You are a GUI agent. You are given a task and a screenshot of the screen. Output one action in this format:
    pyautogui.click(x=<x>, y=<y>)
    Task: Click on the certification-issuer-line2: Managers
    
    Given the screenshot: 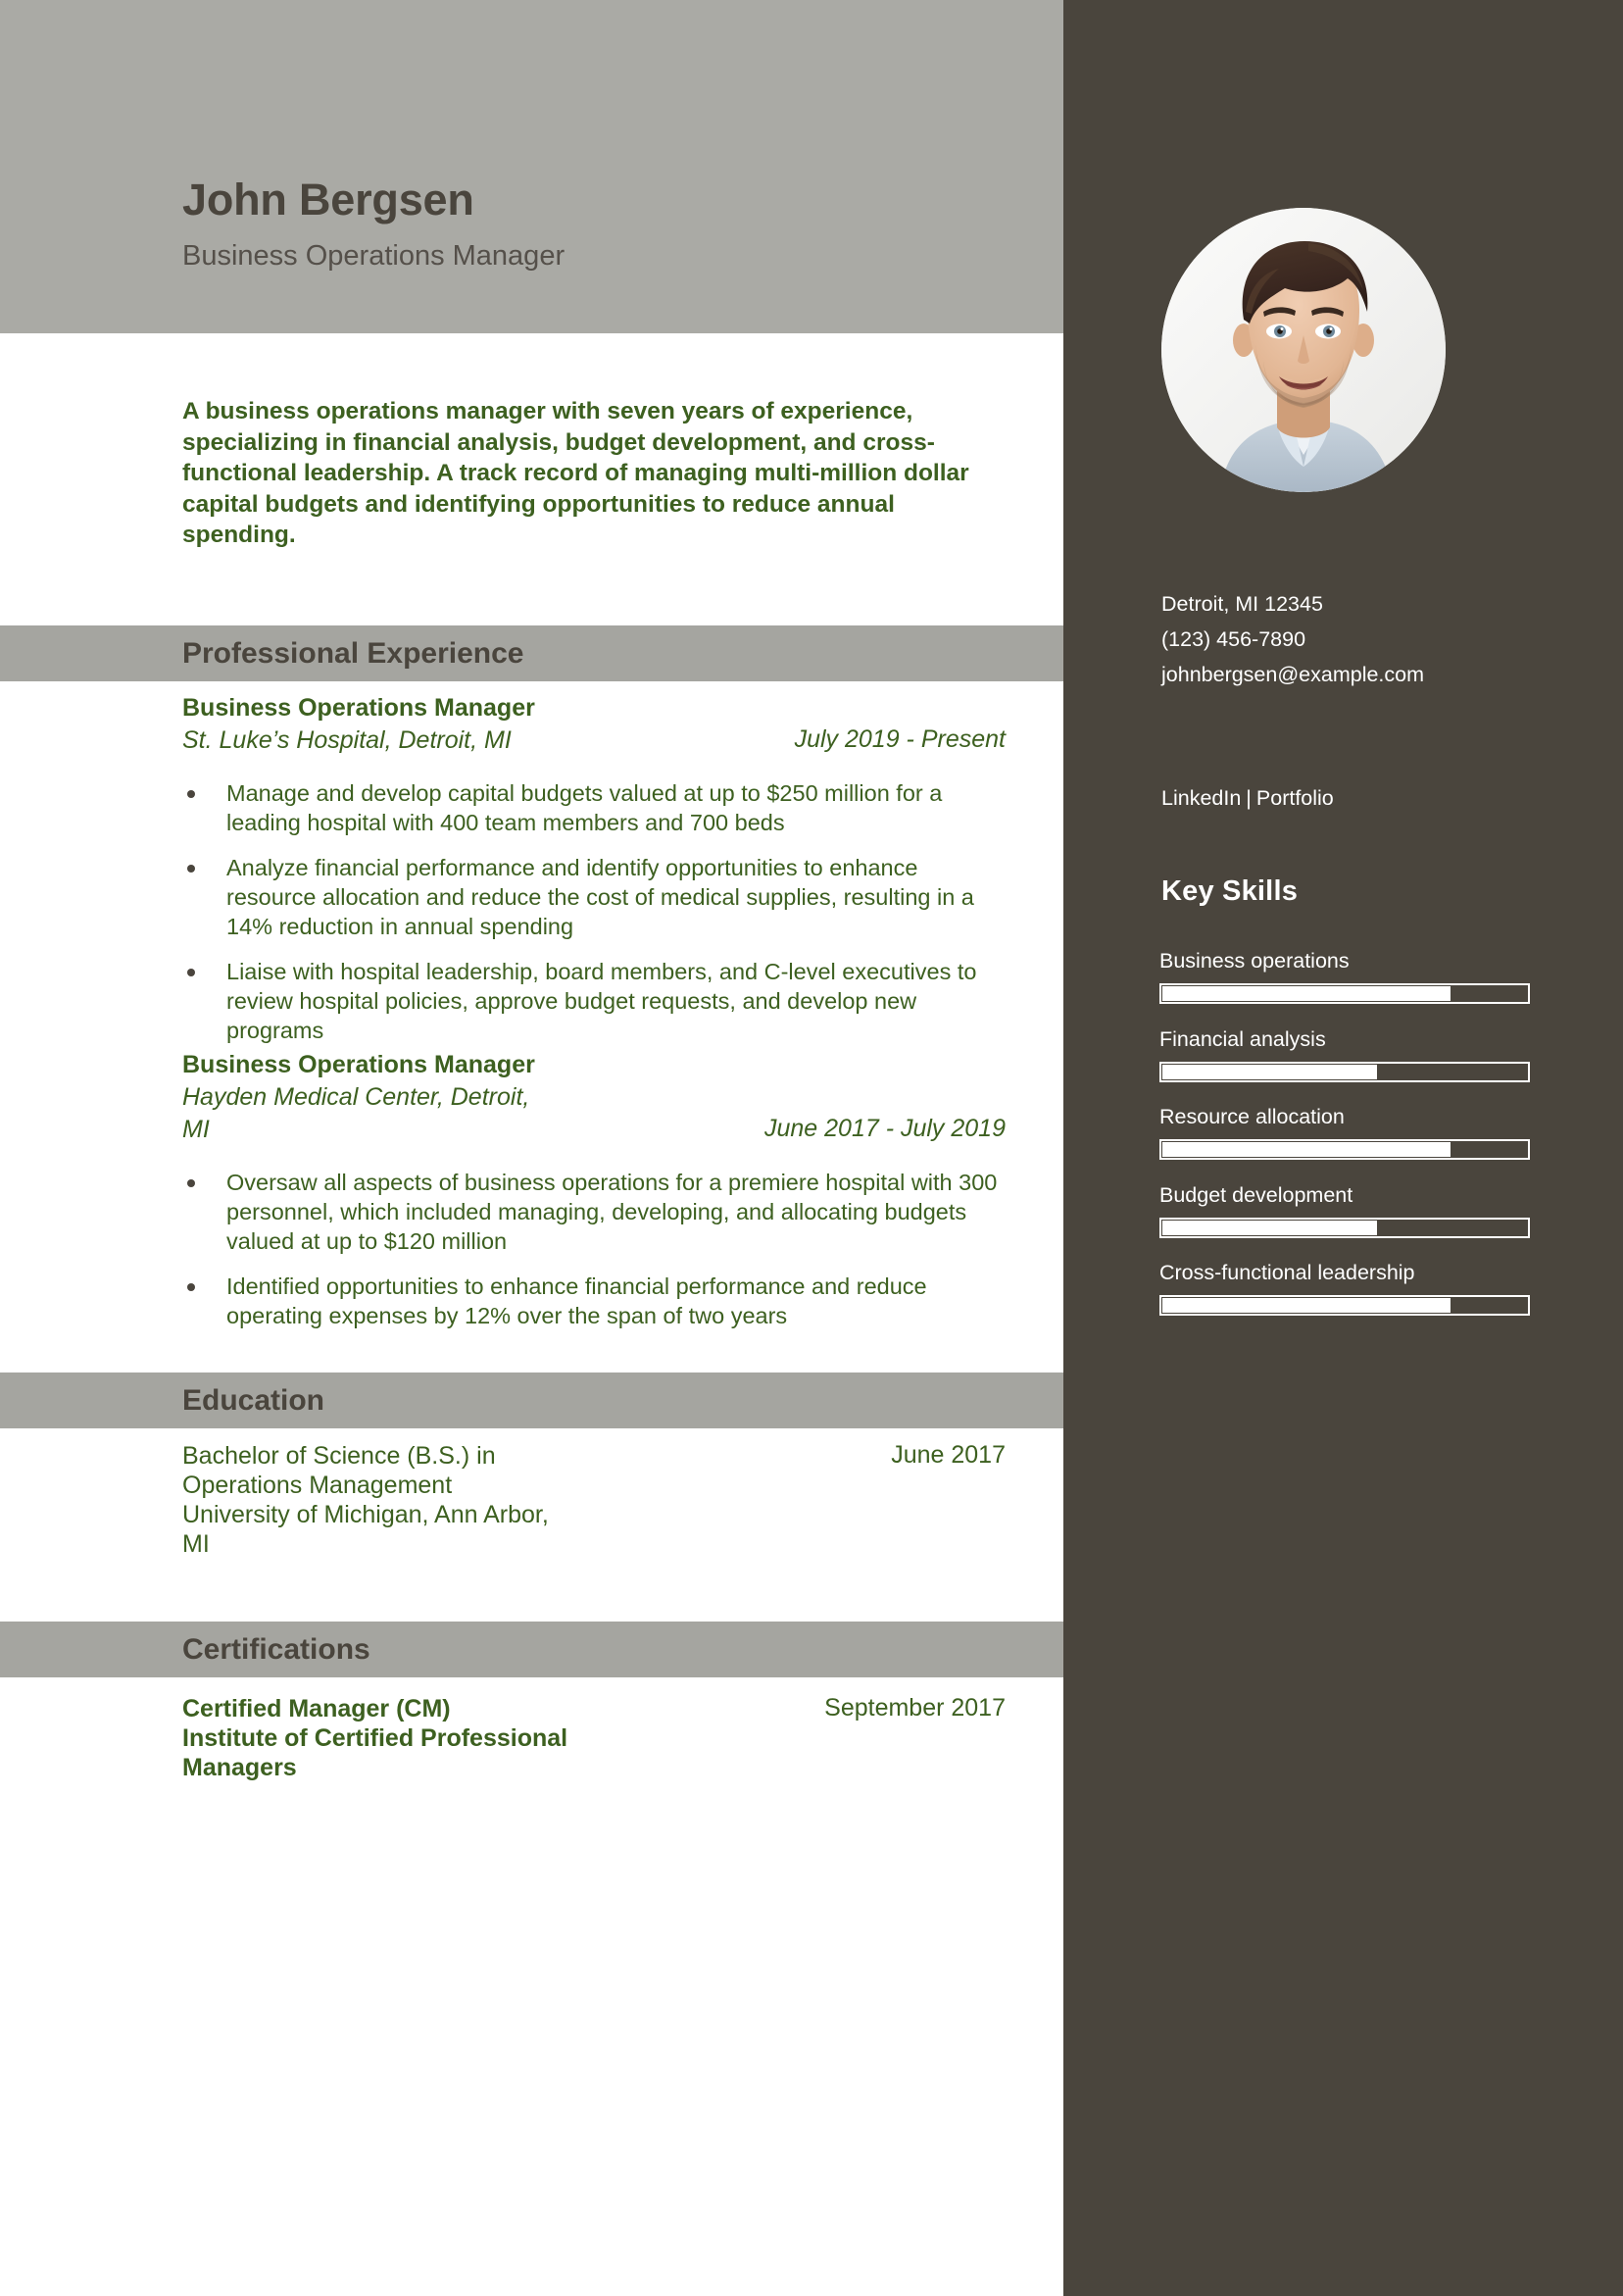 What is the action you would take?
    pyautogui.click(x=239, y=1767)
    